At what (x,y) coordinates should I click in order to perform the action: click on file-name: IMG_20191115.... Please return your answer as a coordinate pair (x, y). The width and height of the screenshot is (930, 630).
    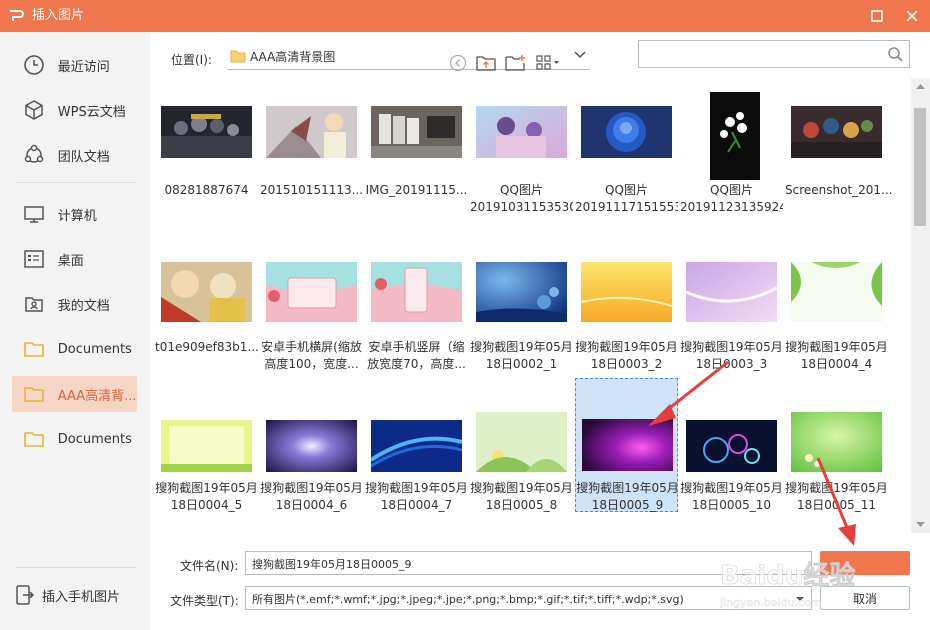
    Looking at the image, I should click on (416, 190).